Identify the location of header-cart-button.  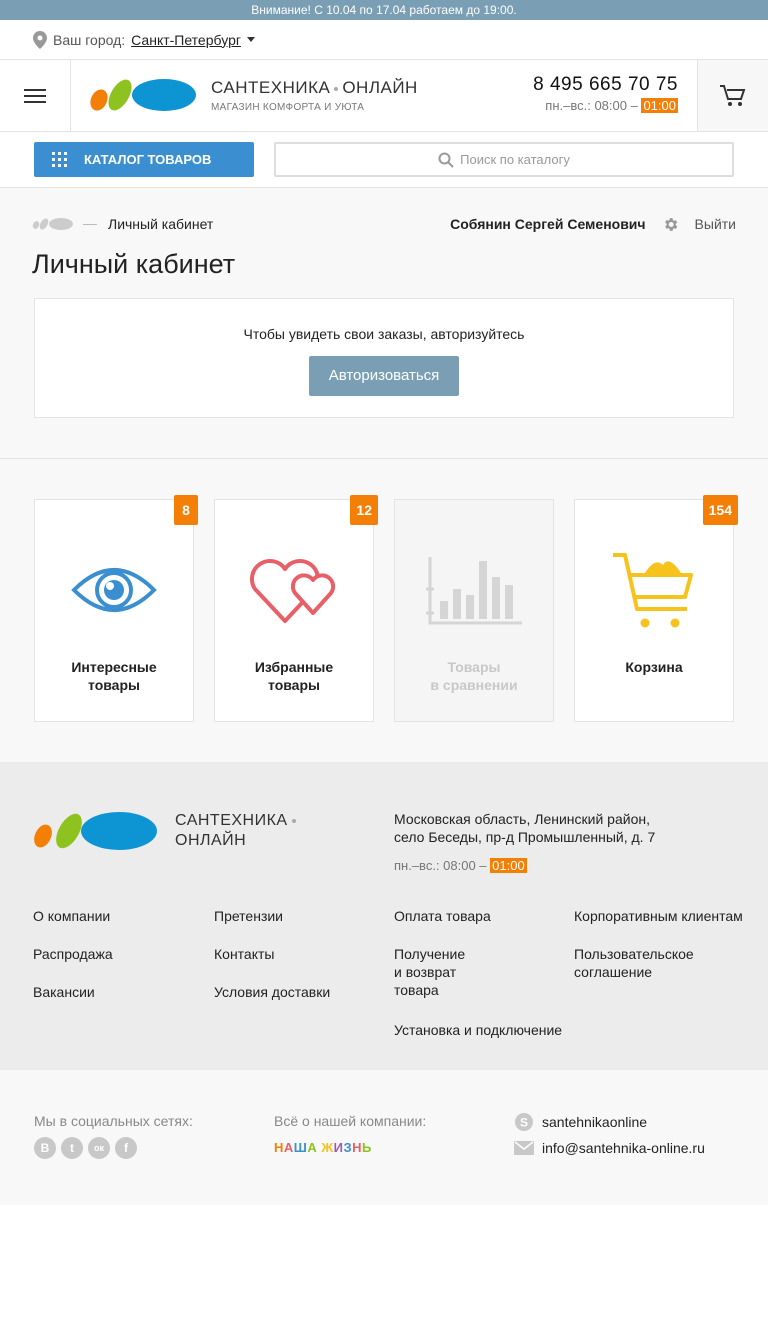
(732, 95).